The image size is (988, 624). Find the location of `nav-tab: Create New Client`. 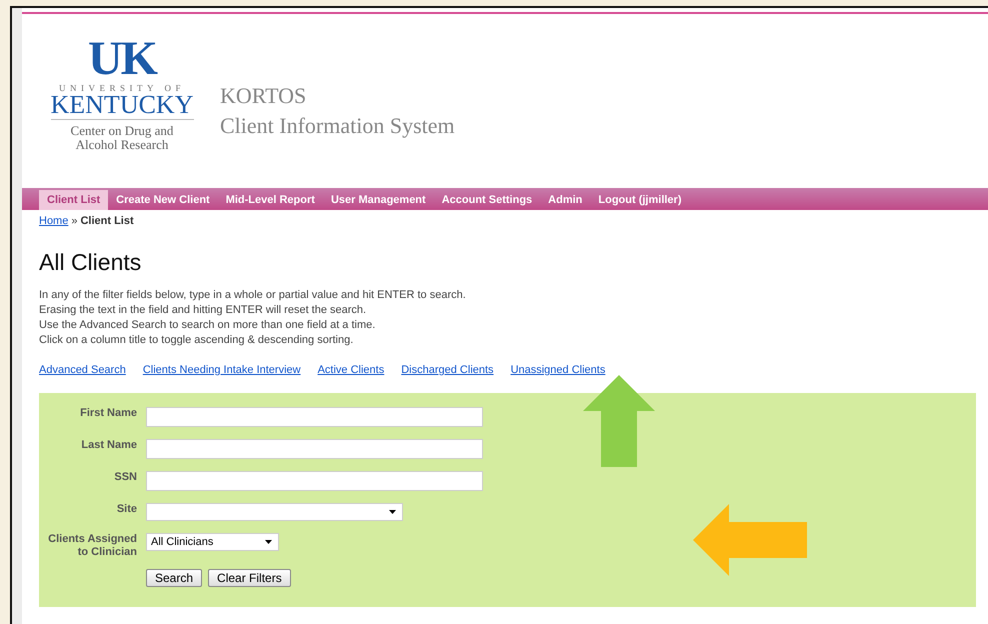

nav-tab: Create New Client is located at coordinates (163, 200).